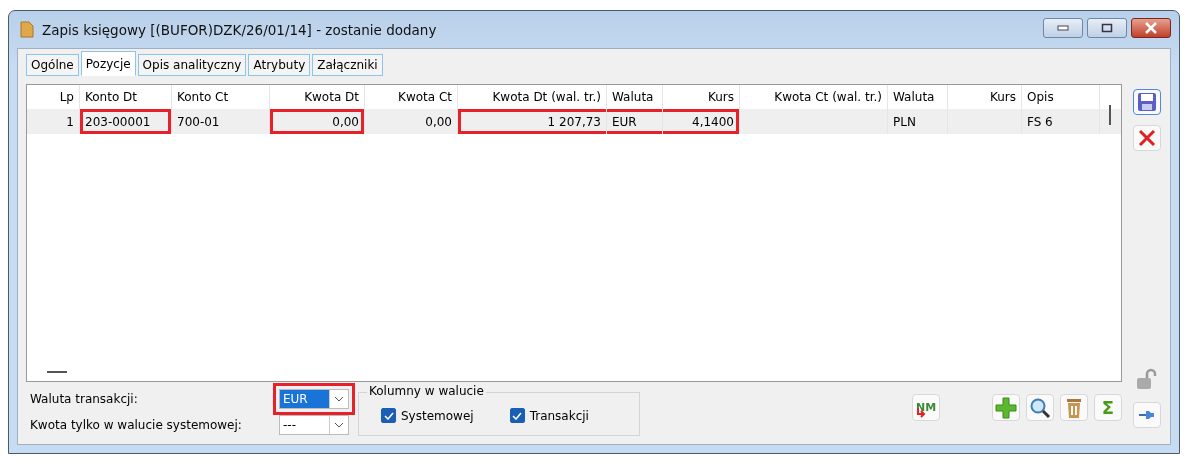  Describe the element at coordinates (279, 65) in the screenshot. I see `tab: Atrybuty` at that location.